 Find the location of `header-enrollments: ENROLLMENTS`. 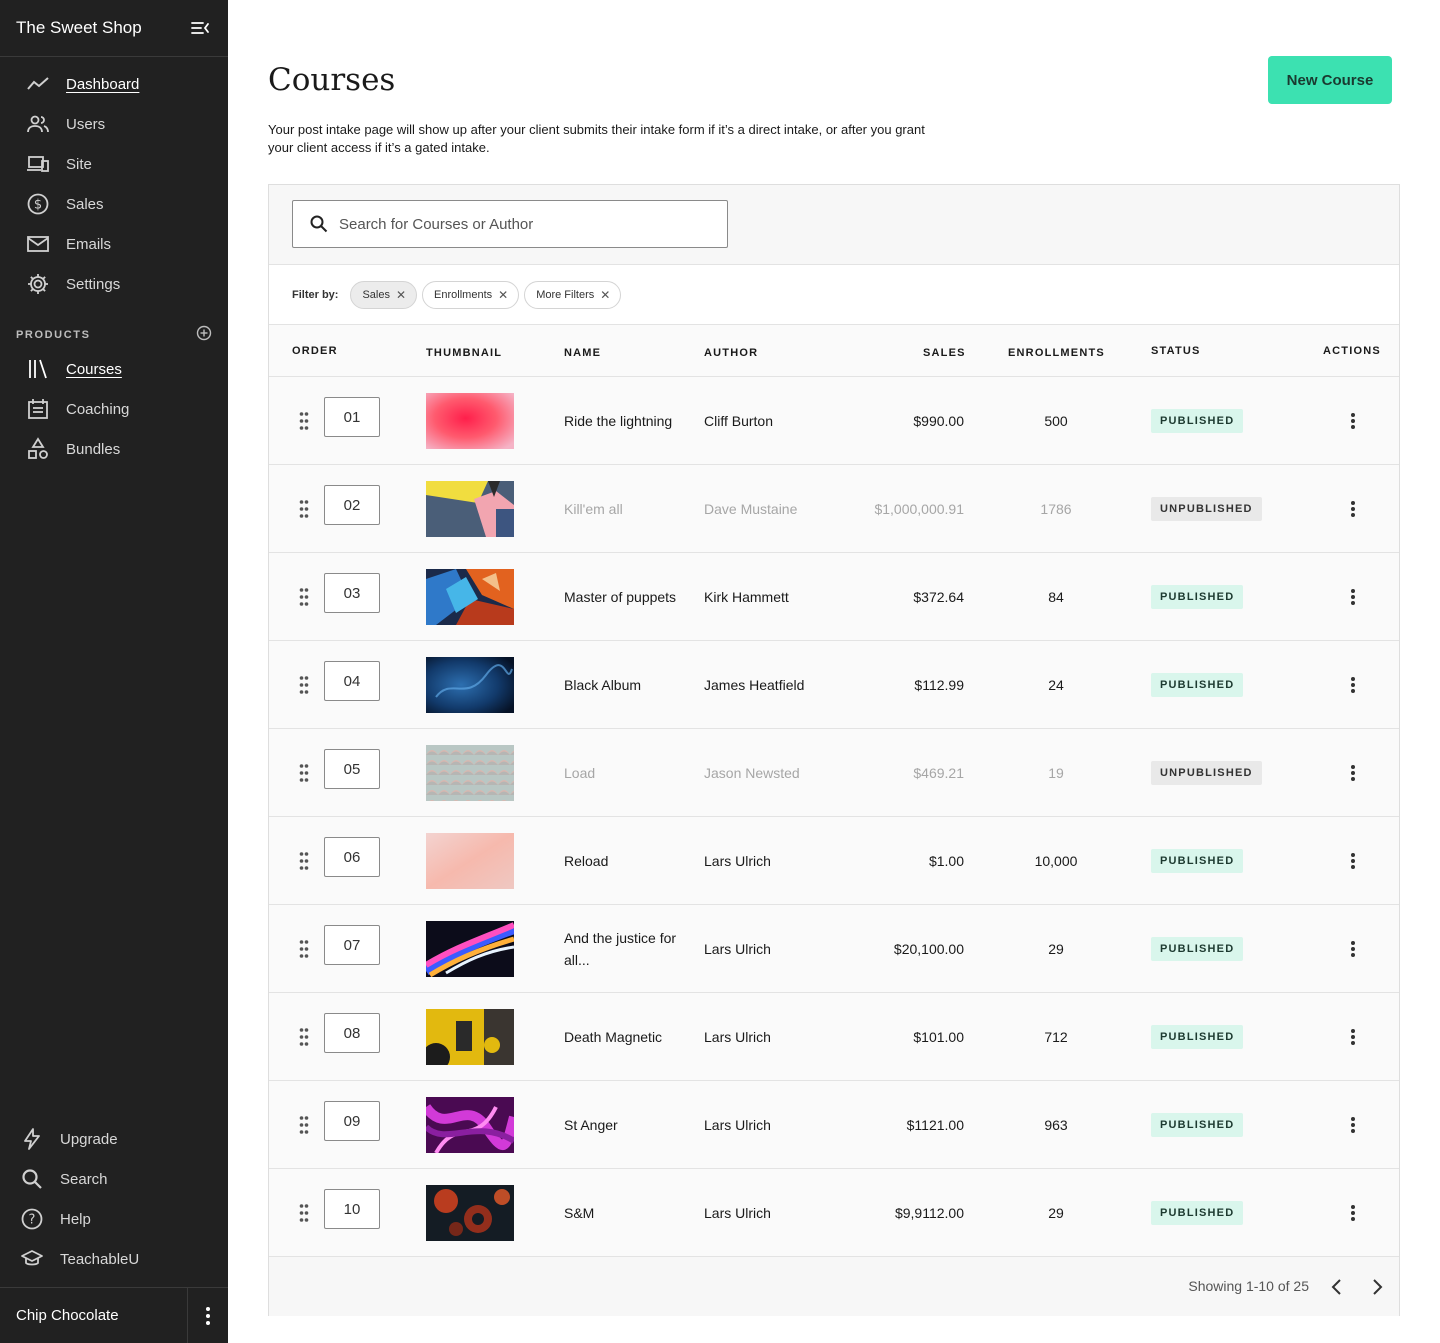

header-enrollments: ENROLLMENTS is located at coordinates (1056, 353).